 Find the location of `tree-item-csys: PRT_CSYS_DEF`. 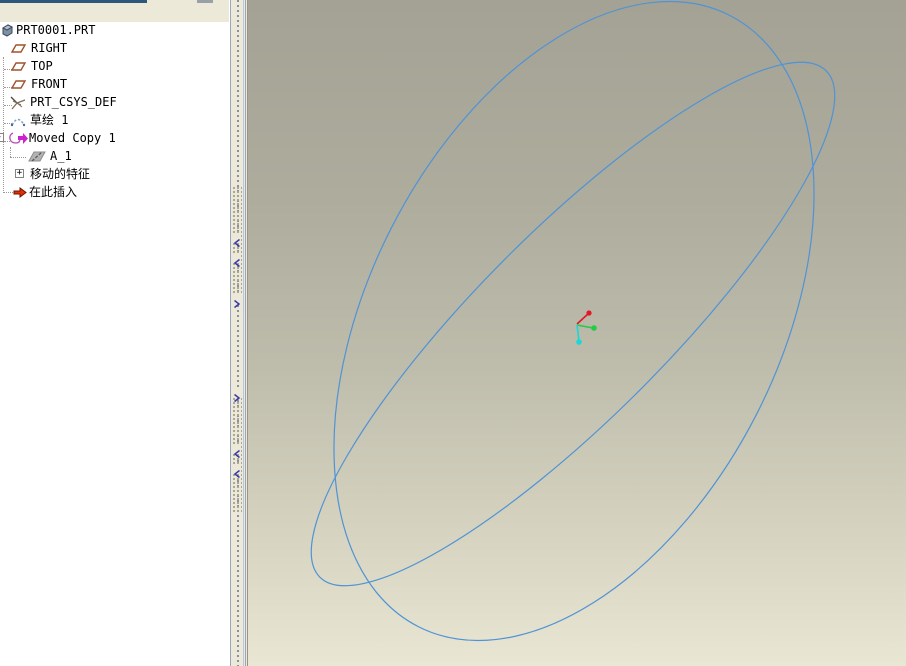

tree-item-csys: PRT_CSYS_DEF is located at coordinates (115, 102).